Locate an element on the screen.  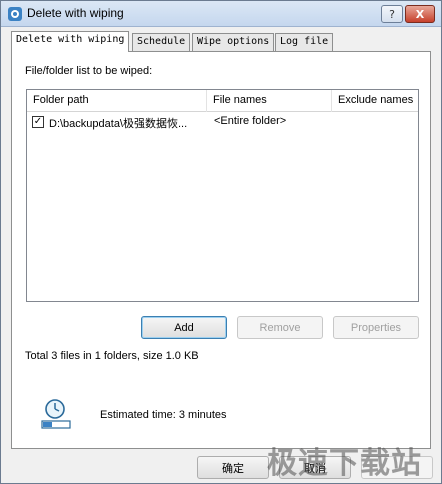
watermark-text: 极速下载站 is located at coordinates (344, 463).